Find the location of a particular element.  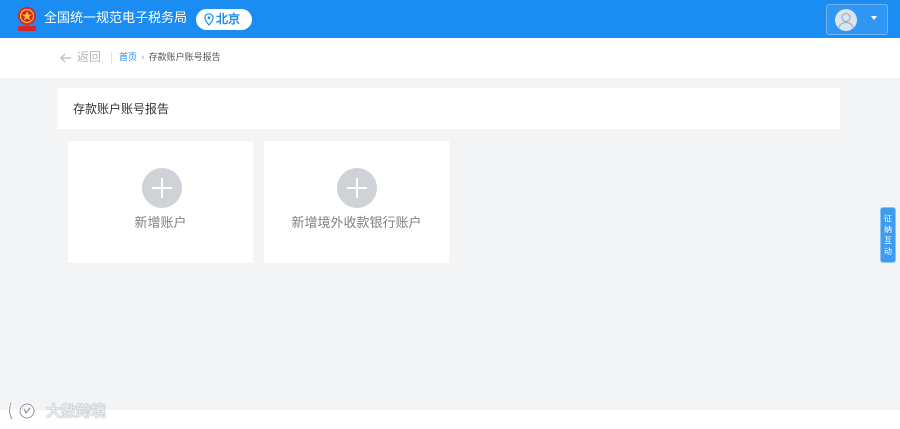

tax-emblem-icon is located at coordinates (27, 19).